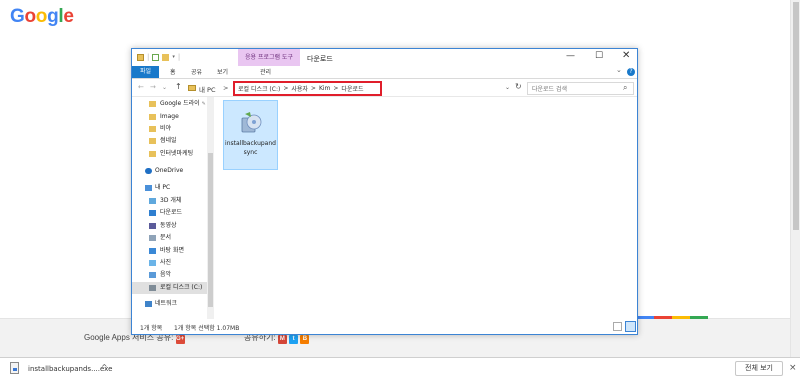 Image resolution: width=800 pixels, height=381 pixels. I want to click on twitter-share-icon: t, so click(294, 339).